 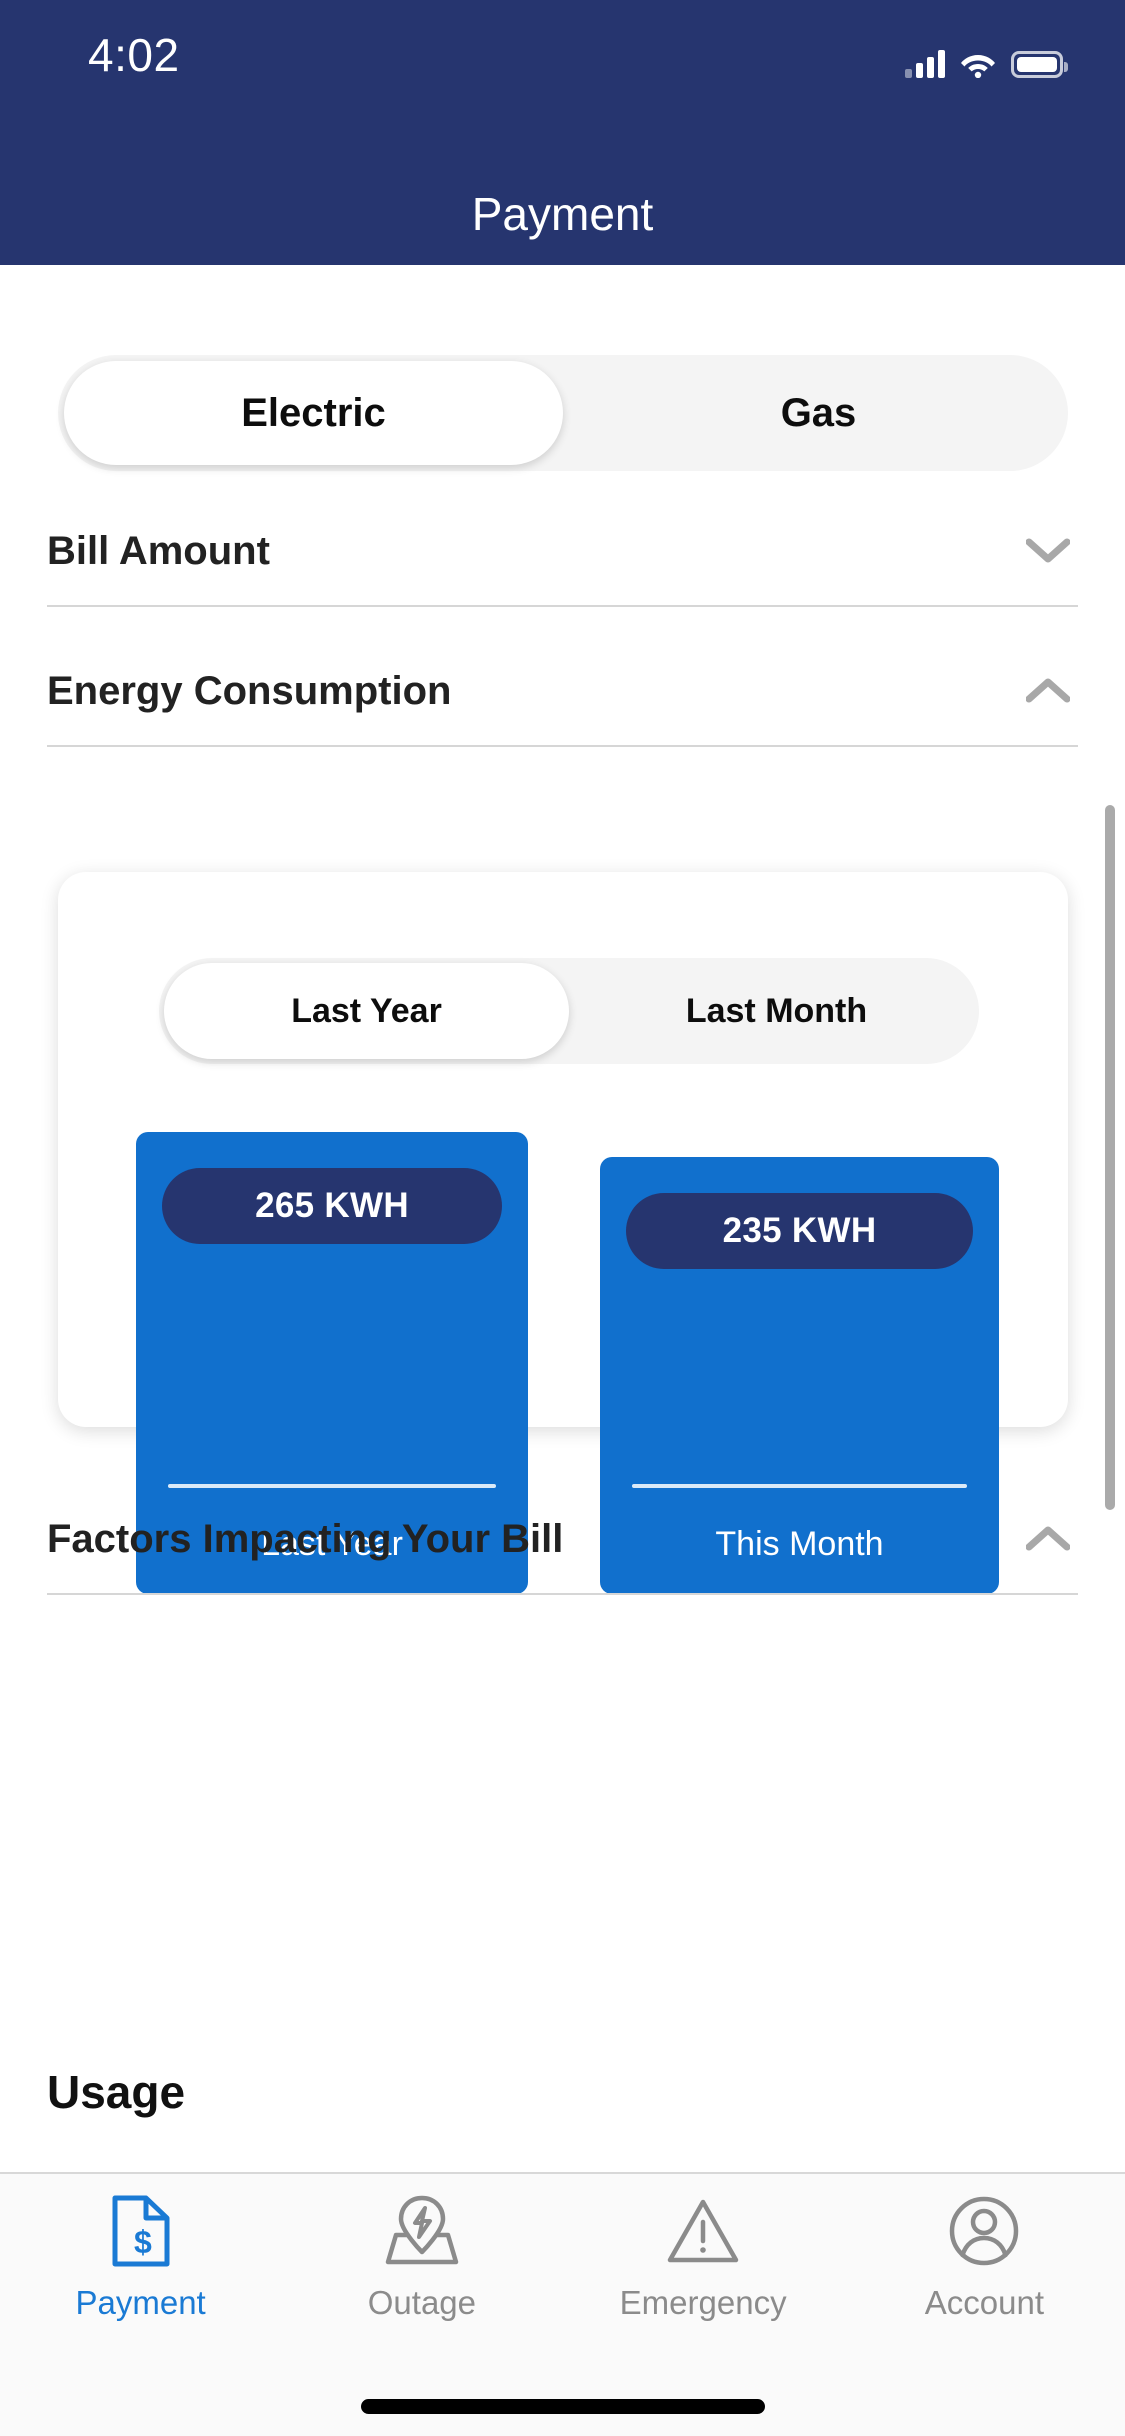 What do you see at coordinates (313, 413) in the screenshot?
I see `utility-toggle-electric: Electric` at bounding box center [313, 413].